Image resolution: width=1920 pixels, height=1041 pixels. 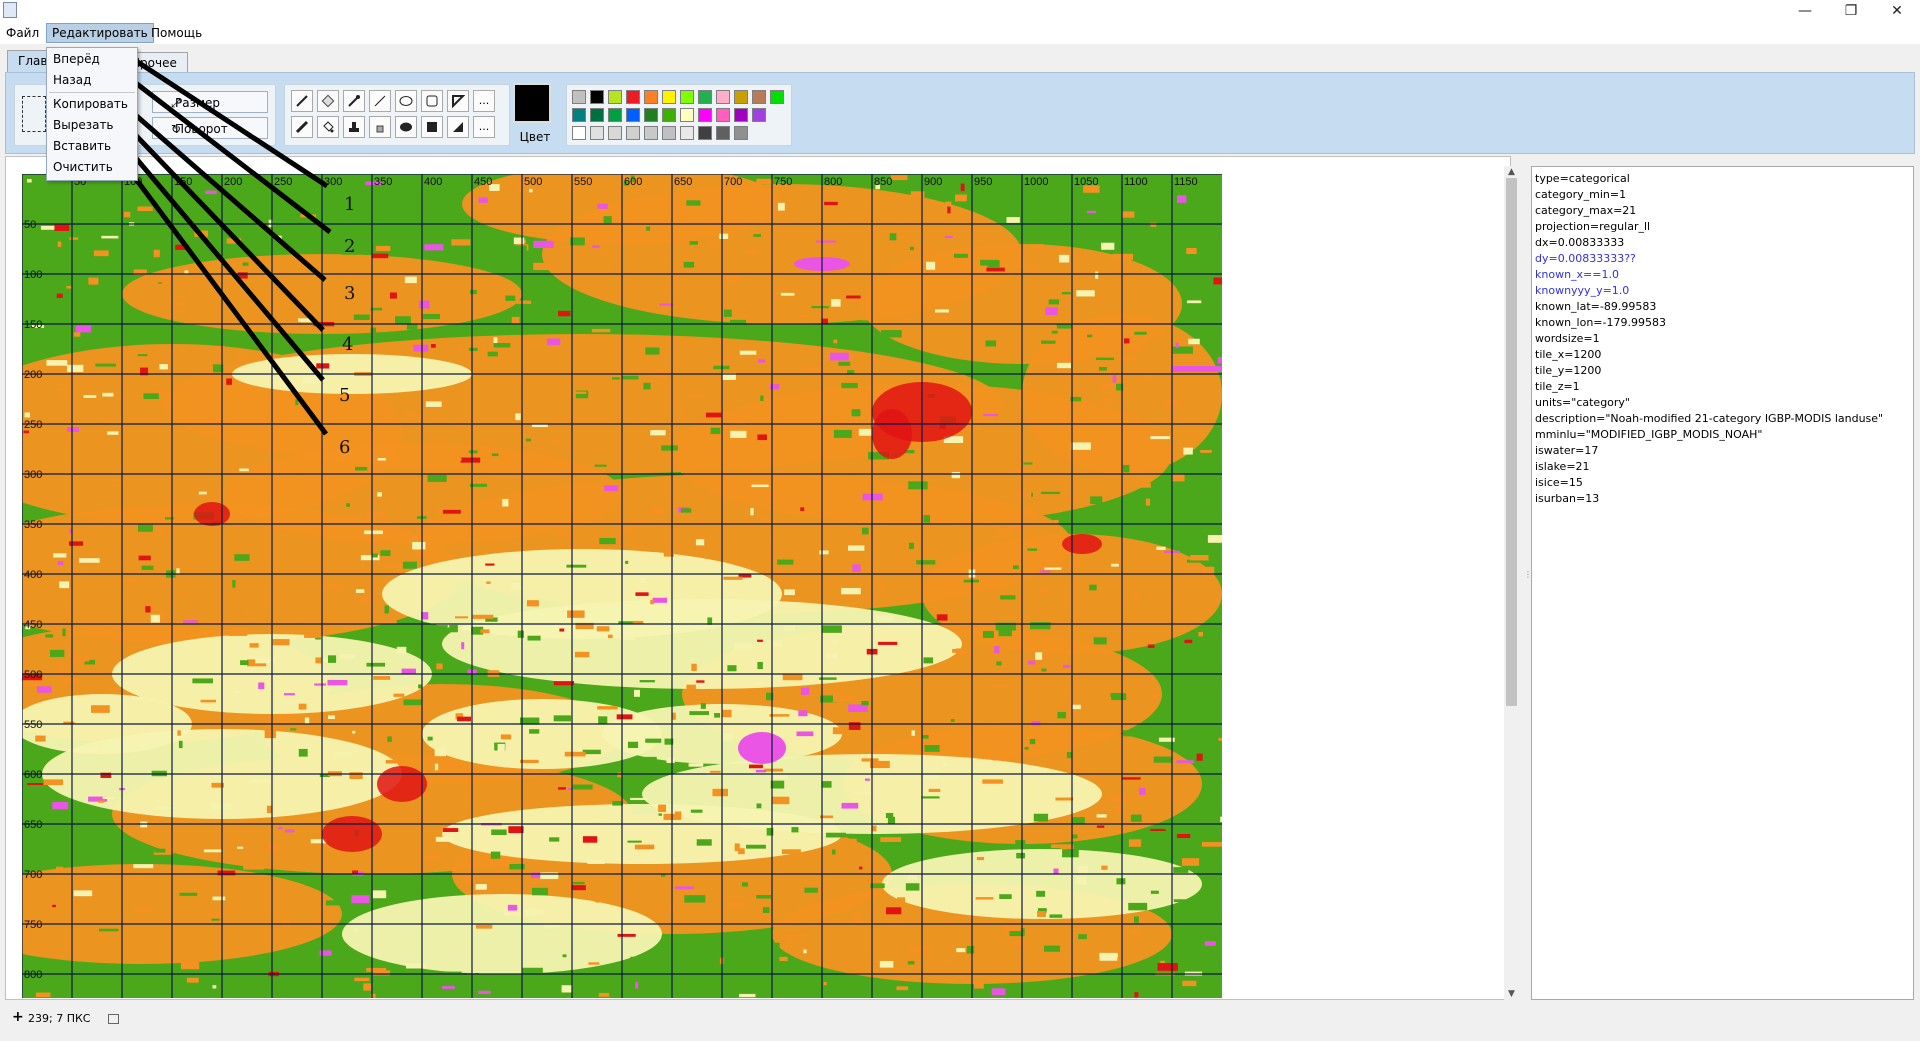 What do you see at coordinates (350, 293) in the screenshot?
I see `annotation-number: 3` at bounding box center [350, 293].